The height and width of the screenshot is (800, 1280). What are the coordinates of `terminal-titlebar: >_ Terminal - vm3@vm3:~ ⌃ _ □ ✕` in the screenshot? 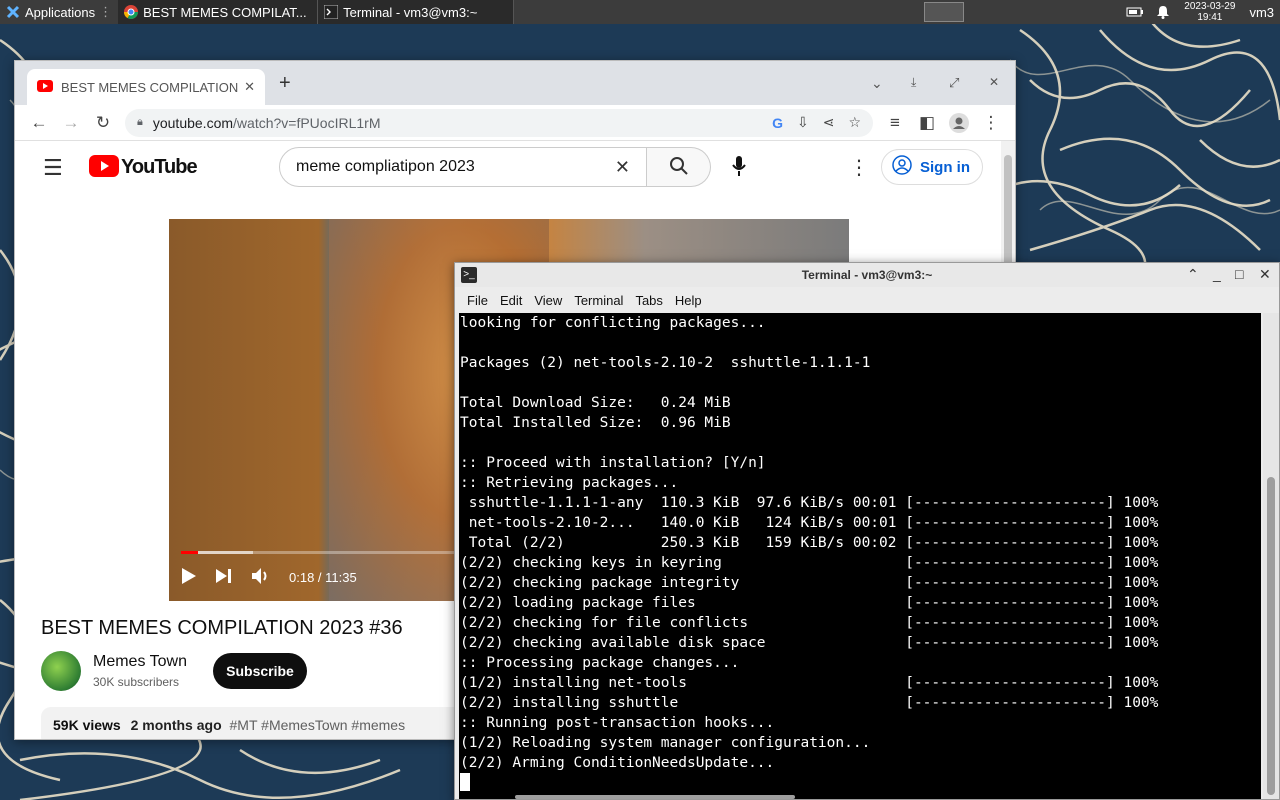 It's located at (867, 275).